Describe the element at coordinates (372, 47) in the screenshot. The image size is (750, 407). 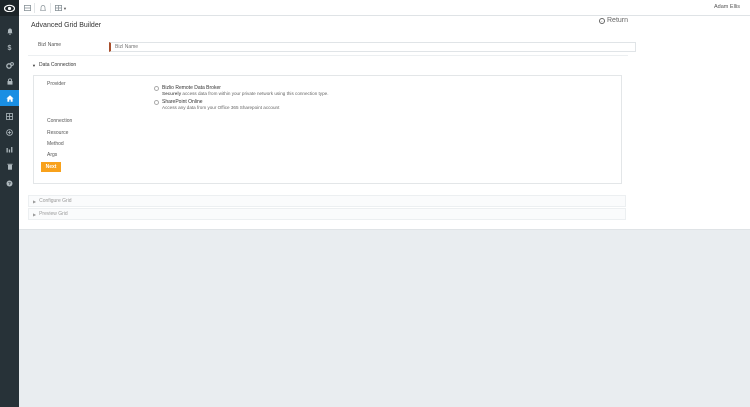
I see `bizi-name-input` at that location.